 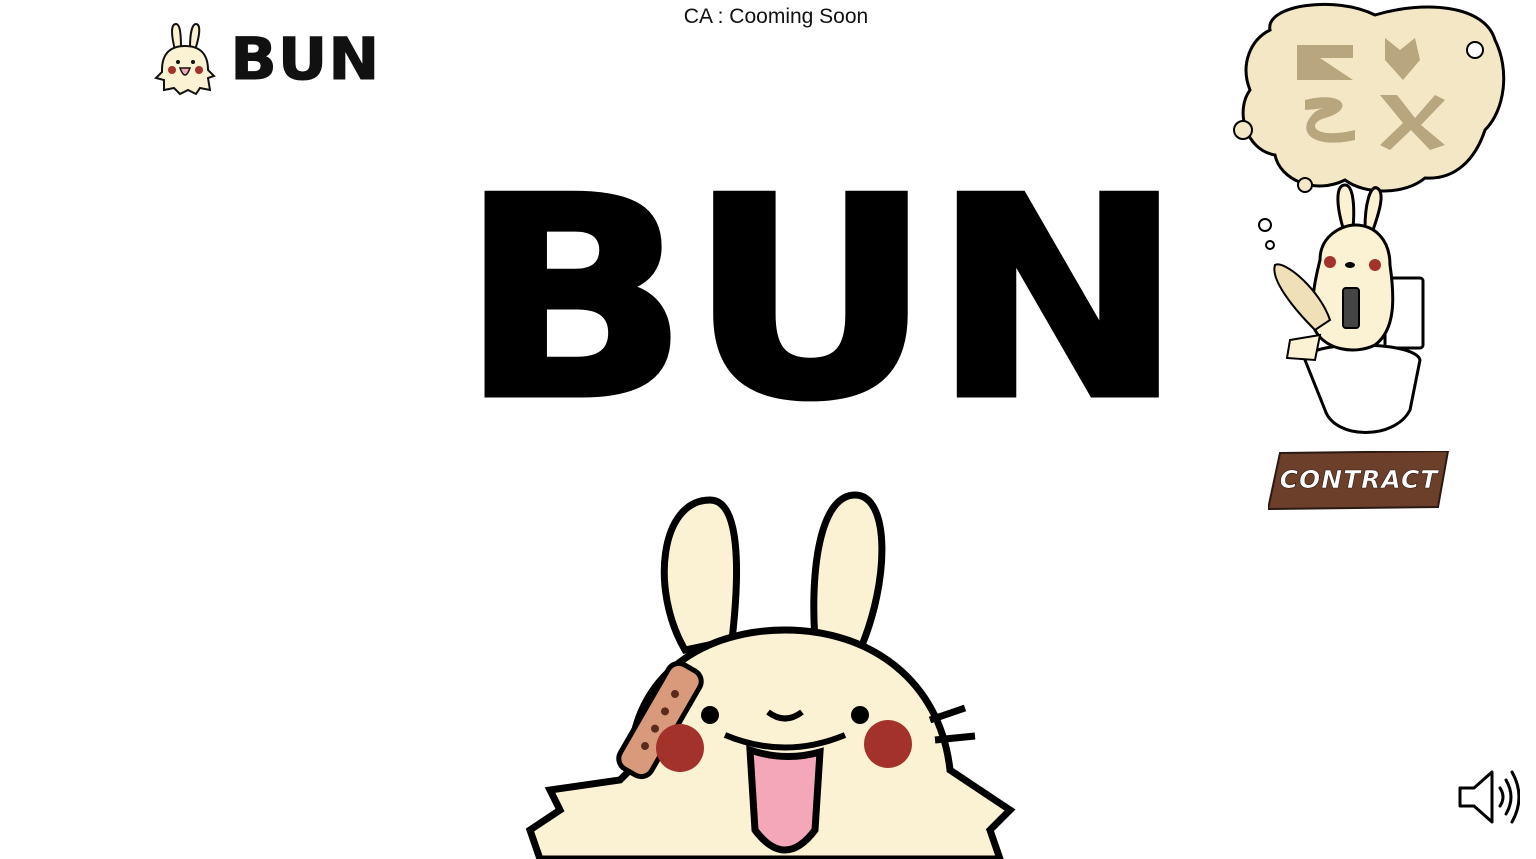 What do you see at coordinates (1488, 797) in the screenshot?
I see `speaker-volume-icon` at bounding box center [1488, 797].